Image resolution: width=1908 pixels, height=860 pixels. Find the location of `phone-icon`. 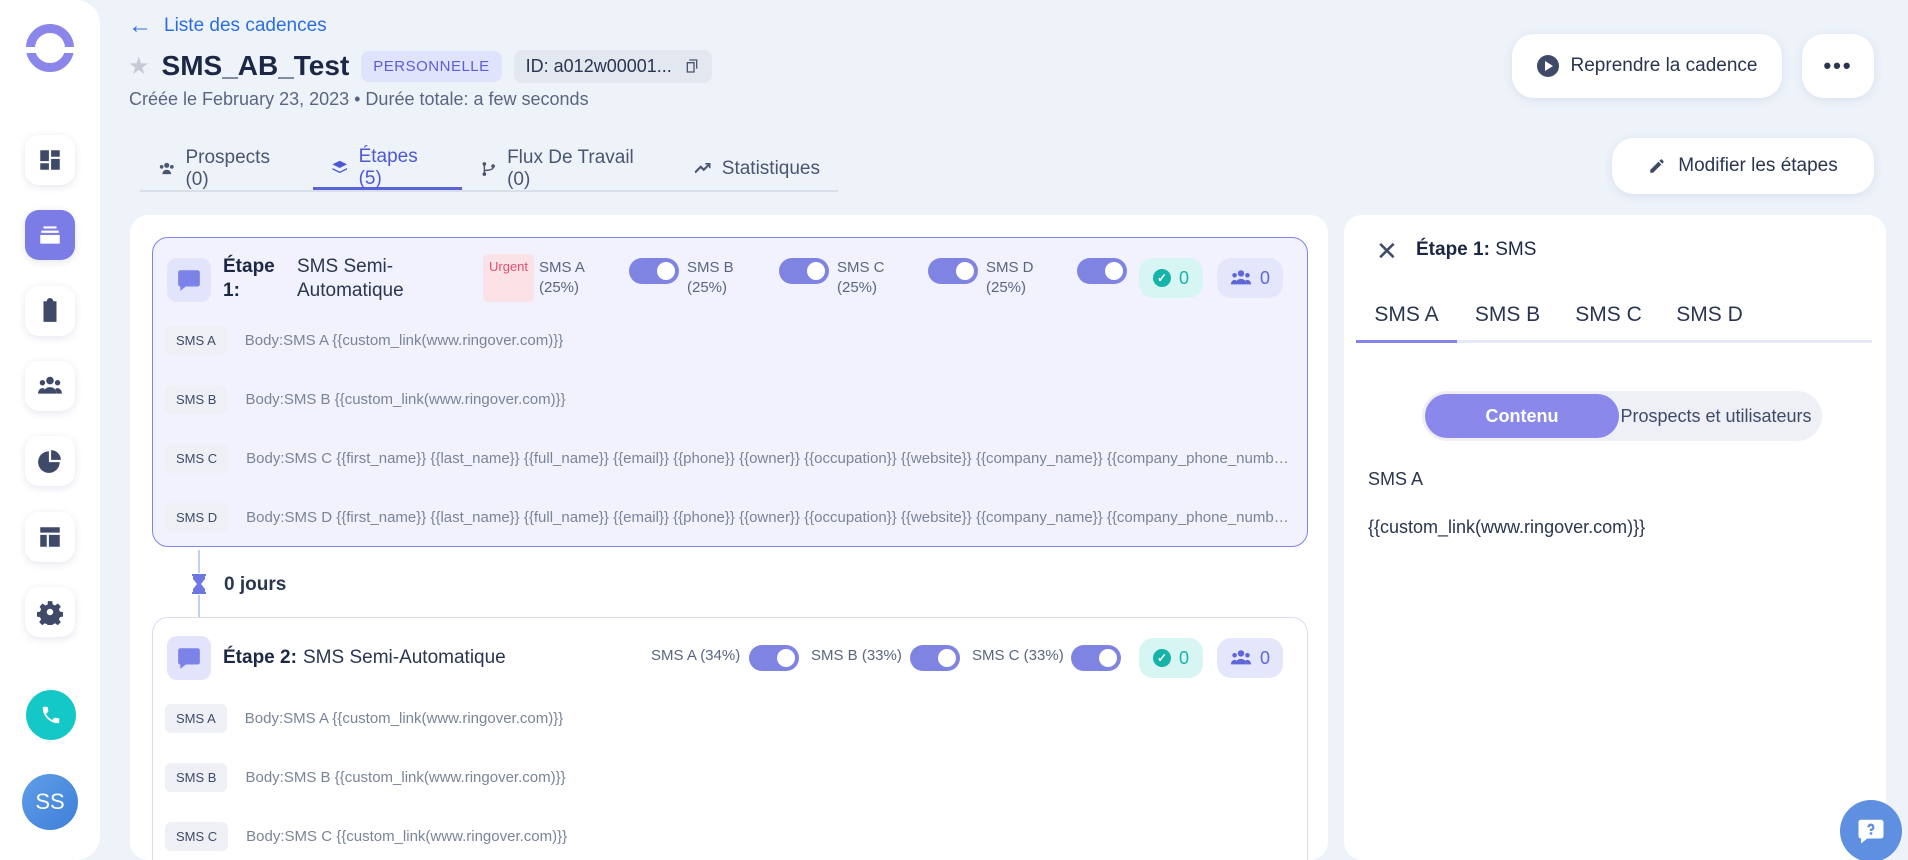

phone-icon is located at coordinates (51, 715).